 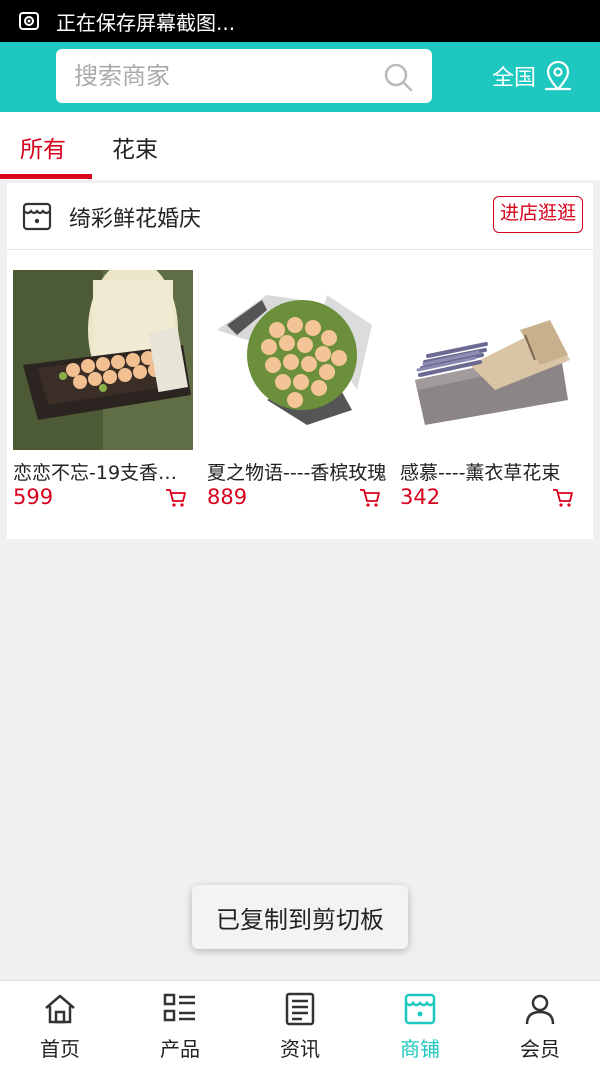 I want to click on top-header: 全国, so click(x=300, y=77).